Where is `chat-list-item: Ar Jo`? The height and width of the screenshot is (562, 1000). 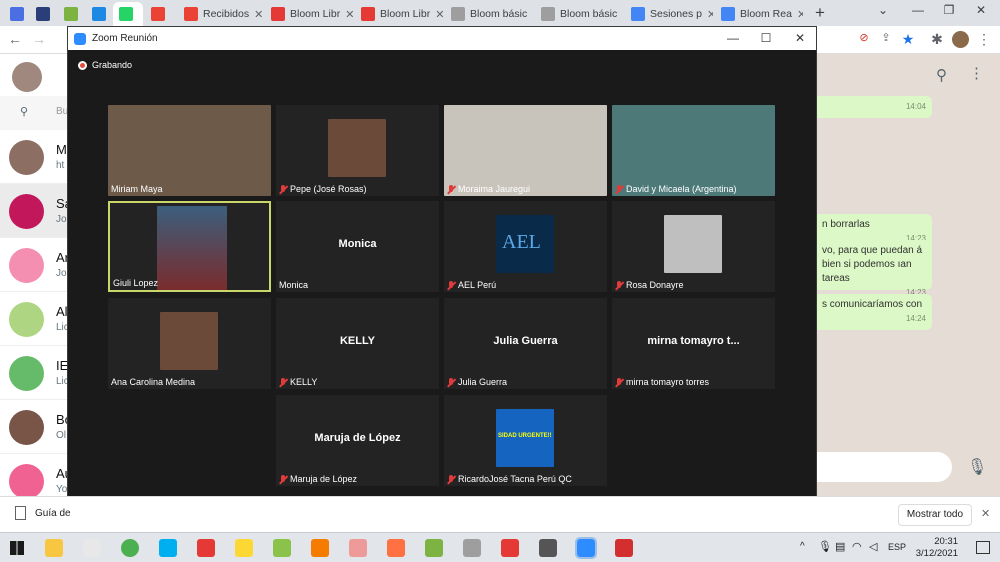 chat-list-item: Ar Jo is located at coordinates (34, 265).